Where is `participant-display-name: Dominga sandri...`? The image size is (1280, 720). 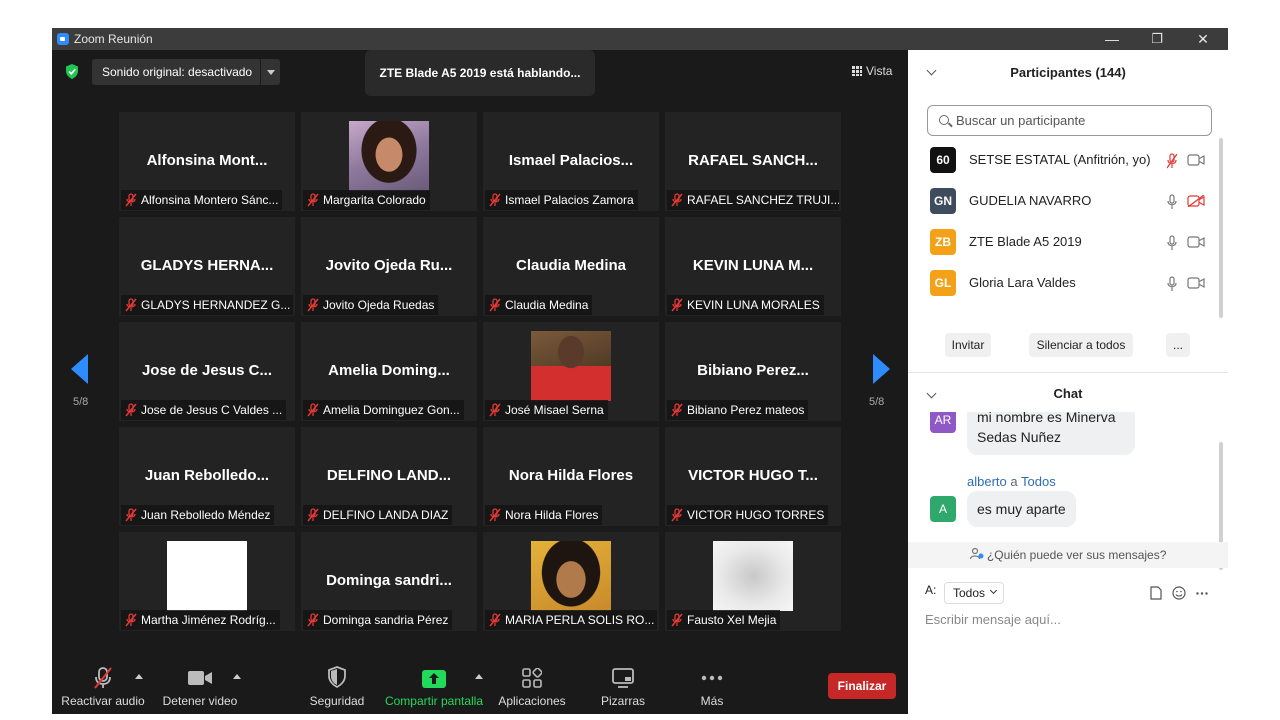 participant-display-name: Dominga sandri... is located at coordinates (389, 580).